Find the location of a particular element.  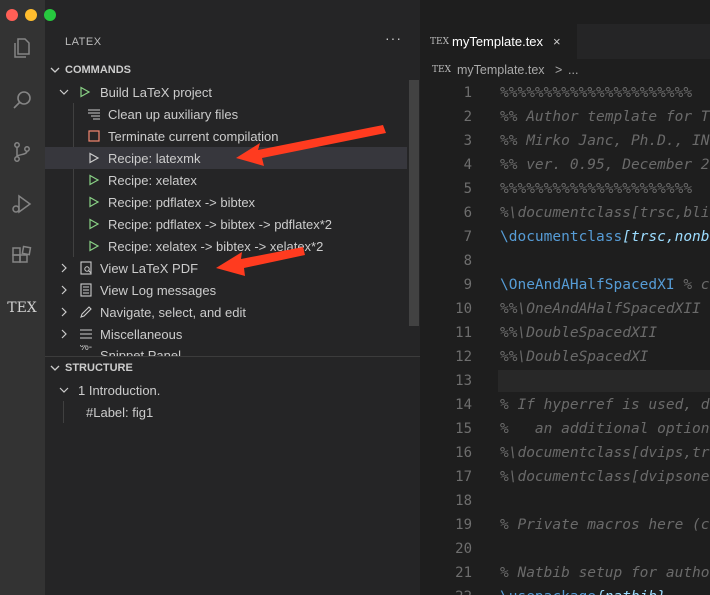

sidebar-title: LATEX is located at coordinates (83, 42).